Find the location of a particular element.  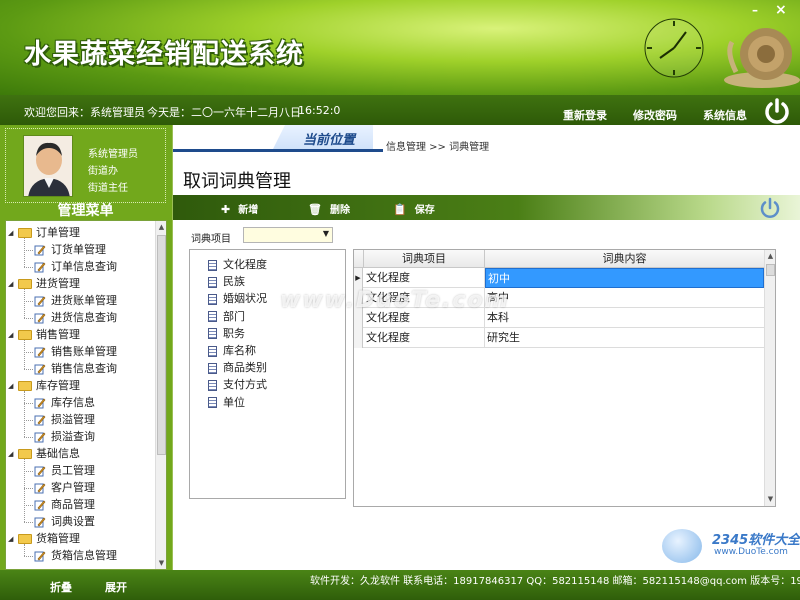

menu-group: ◢ 库存管理 is located at coordinates (44, 385).